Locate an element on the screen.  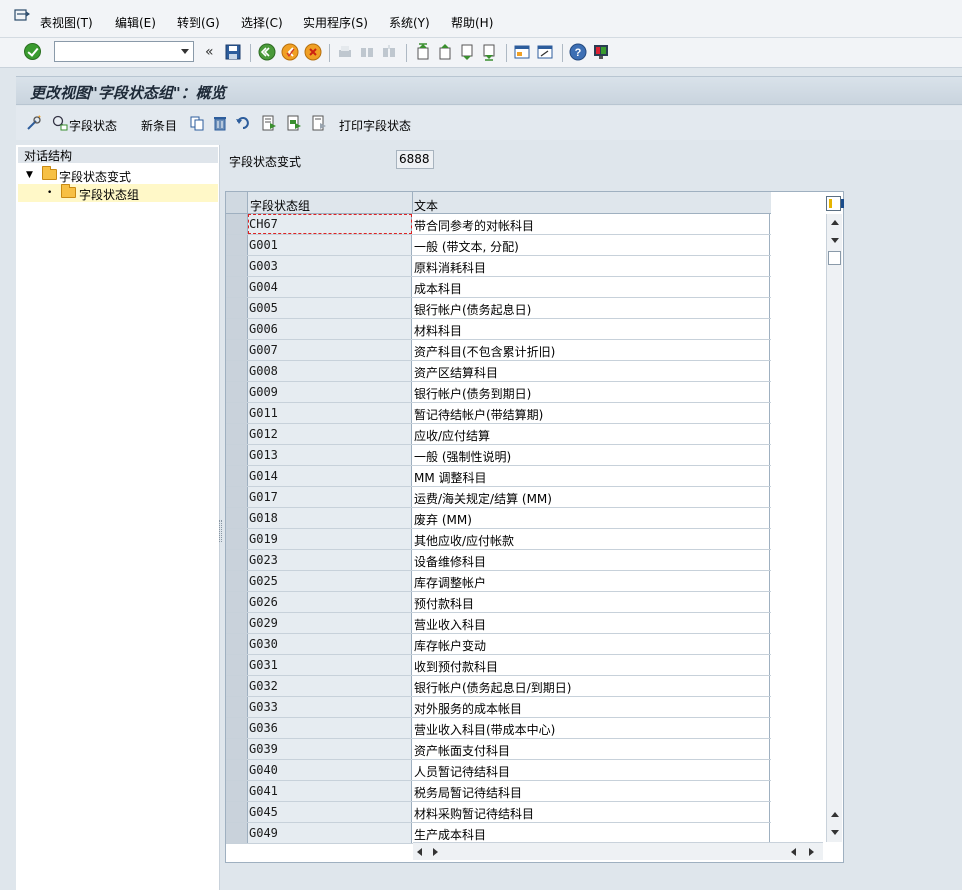
find-icon is located at coordinates (367, 52).